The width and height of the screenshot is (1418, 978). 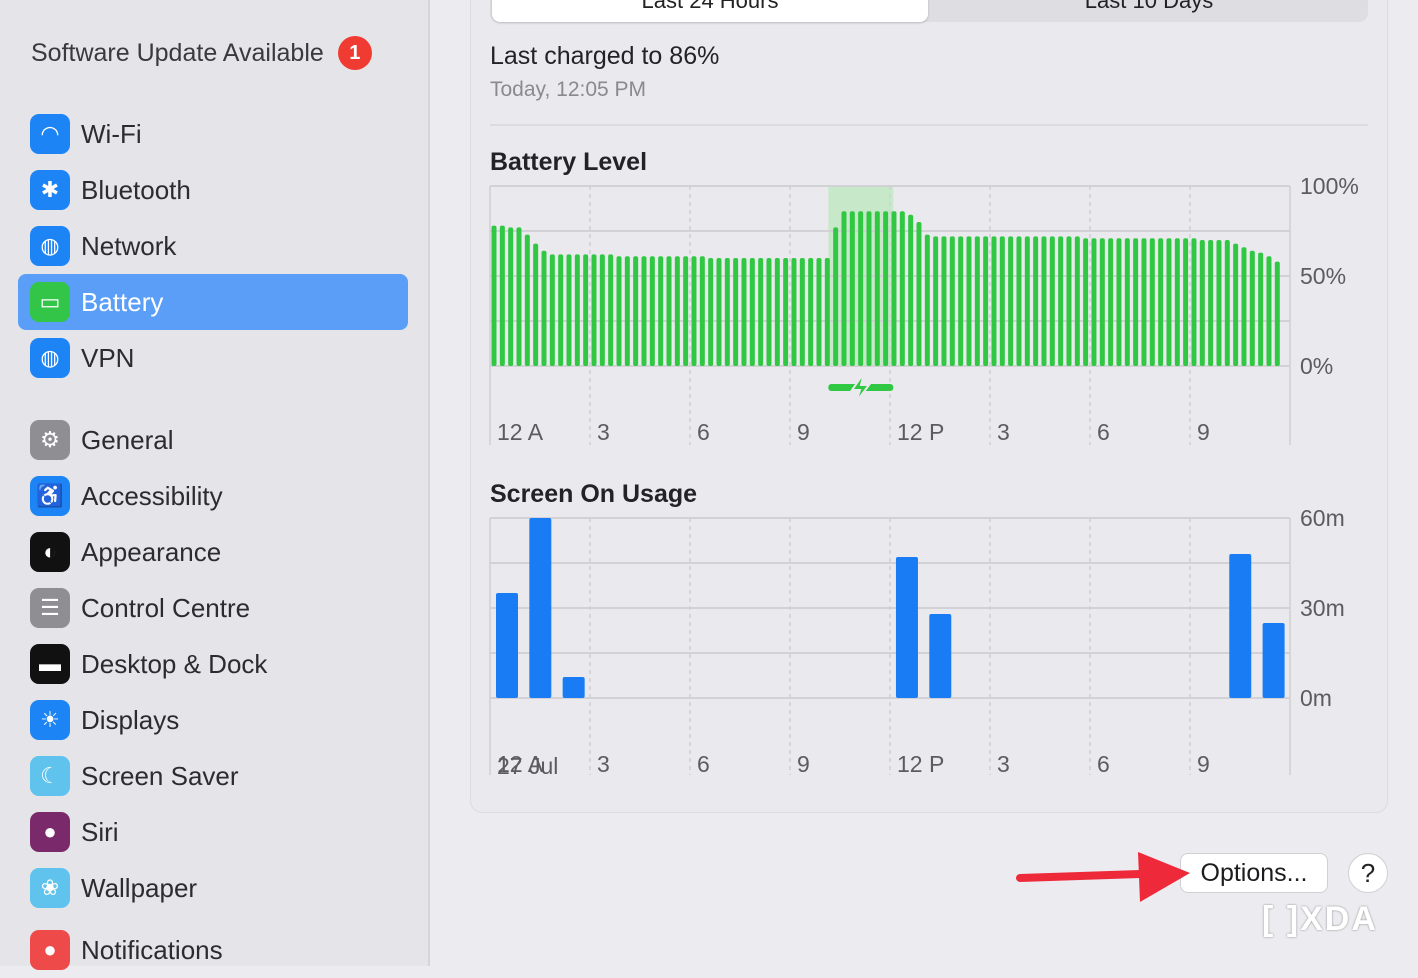 I want to click on x-tick-label: 12 A, so click(x=520, y=432).